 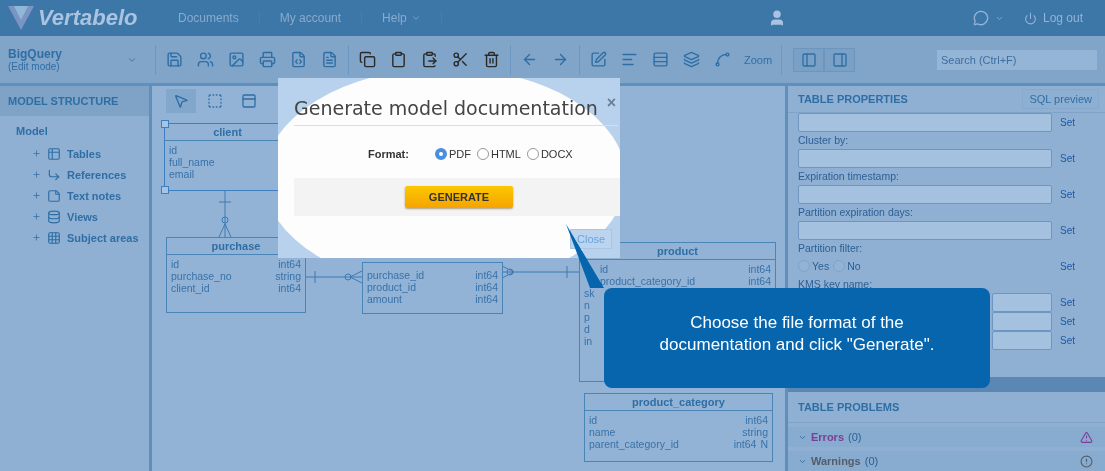 What do you see at coordinates (97, 174) in the screenshot?
I see `tree-item: References` at bounding box center [97, 174].